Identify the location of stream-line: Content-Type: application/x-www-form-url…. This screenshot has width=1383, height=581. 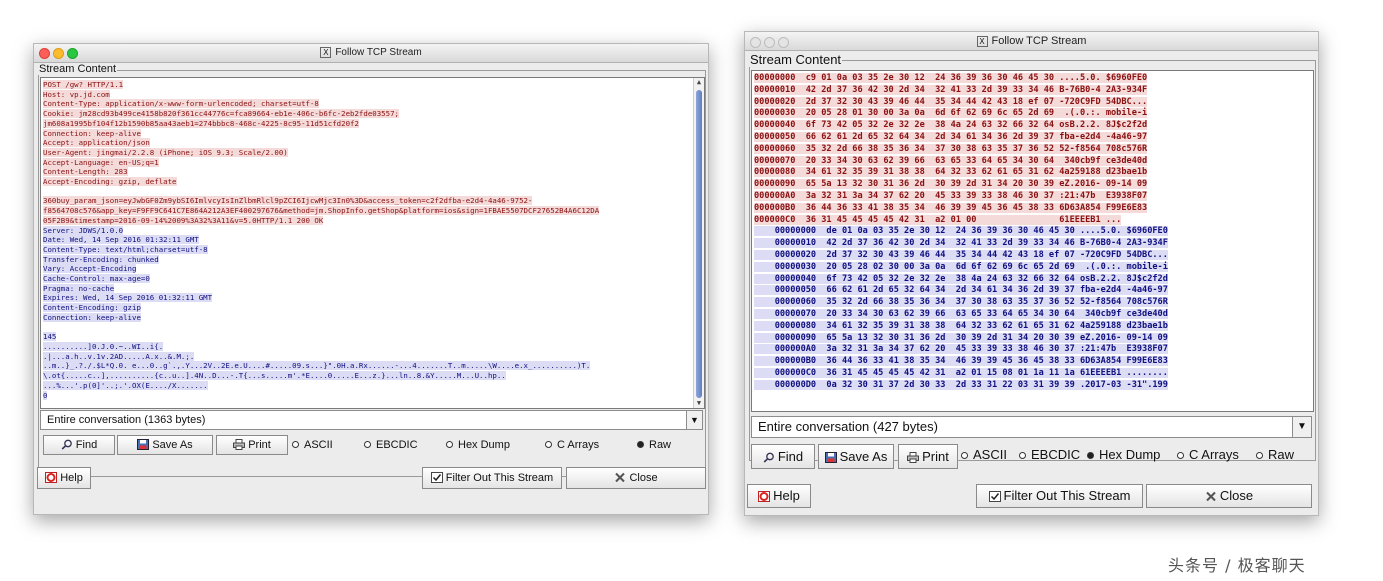
(181, 104).